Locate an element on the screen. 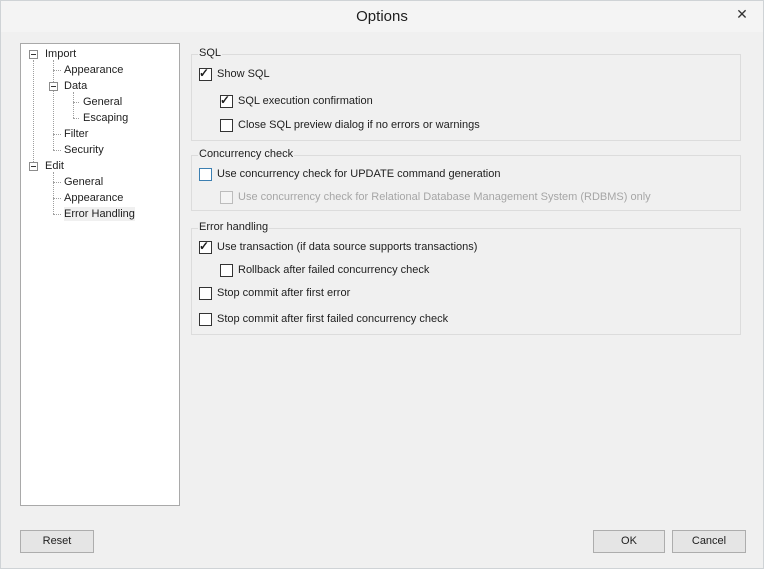  tree-item-security: Security is located at coordinates (84, 150).